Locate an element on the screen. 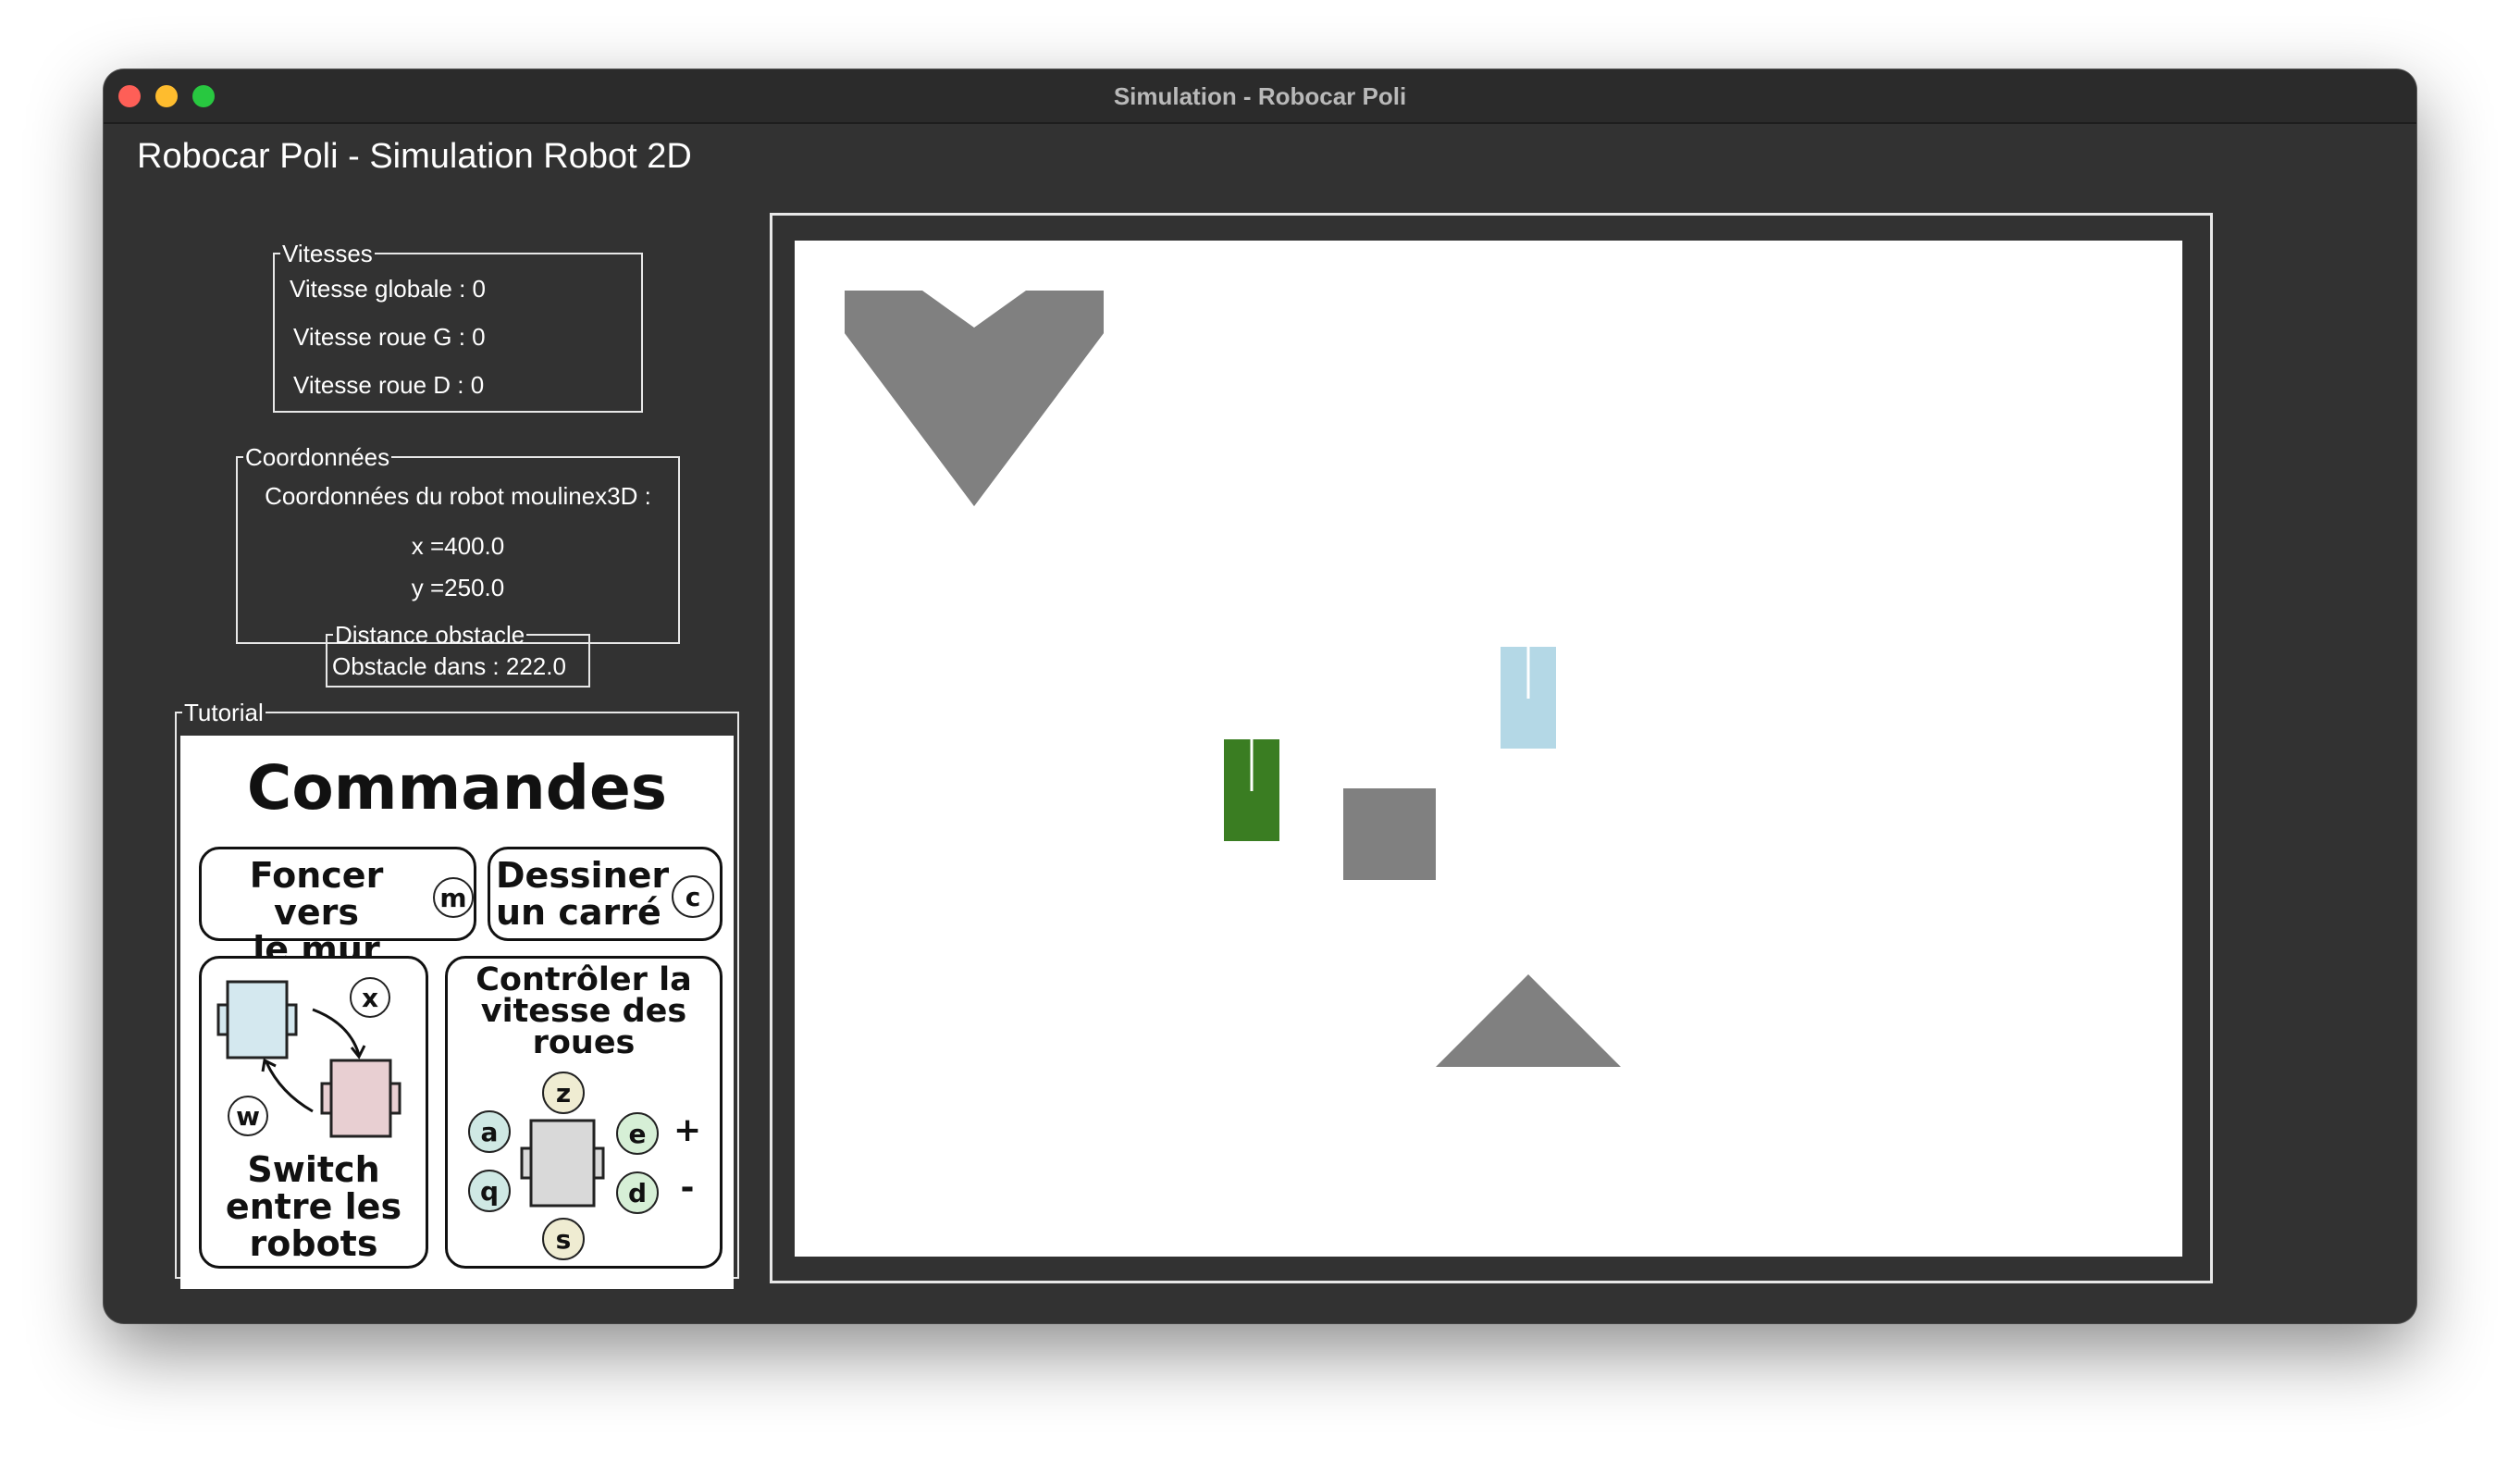 The image size is (2520, 1462). switch-line2: entre les is located at coordinates (313, 1207).